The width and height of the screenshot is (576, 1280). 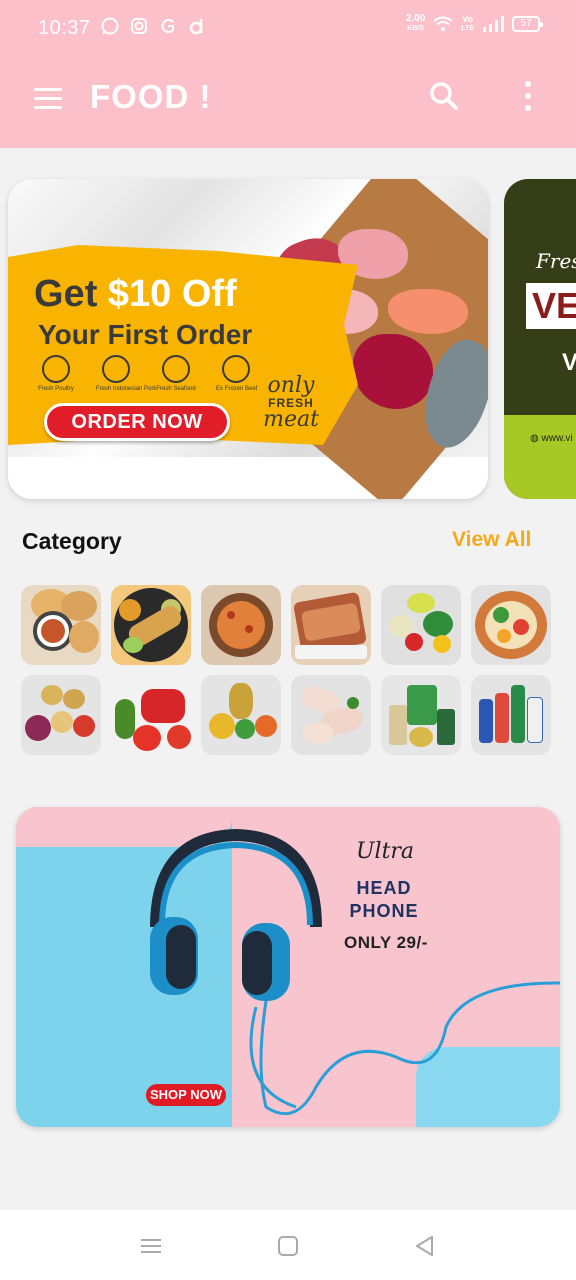 What do you see at coordinates (288, 102) in the screenshot?
I see `app-bar: FOOD !` at bounding box center [288, 102].